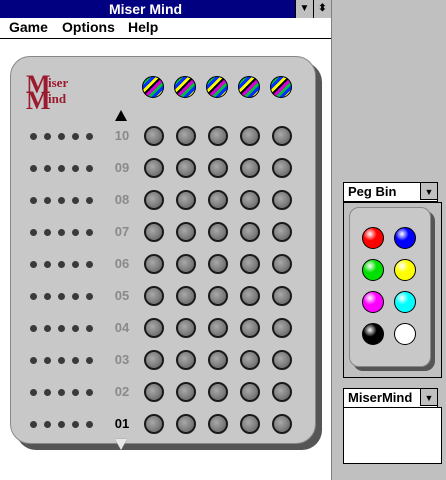 The width and height of the screenshot is (446, 480). I want to click on row-number: 01, so click(122, 423).